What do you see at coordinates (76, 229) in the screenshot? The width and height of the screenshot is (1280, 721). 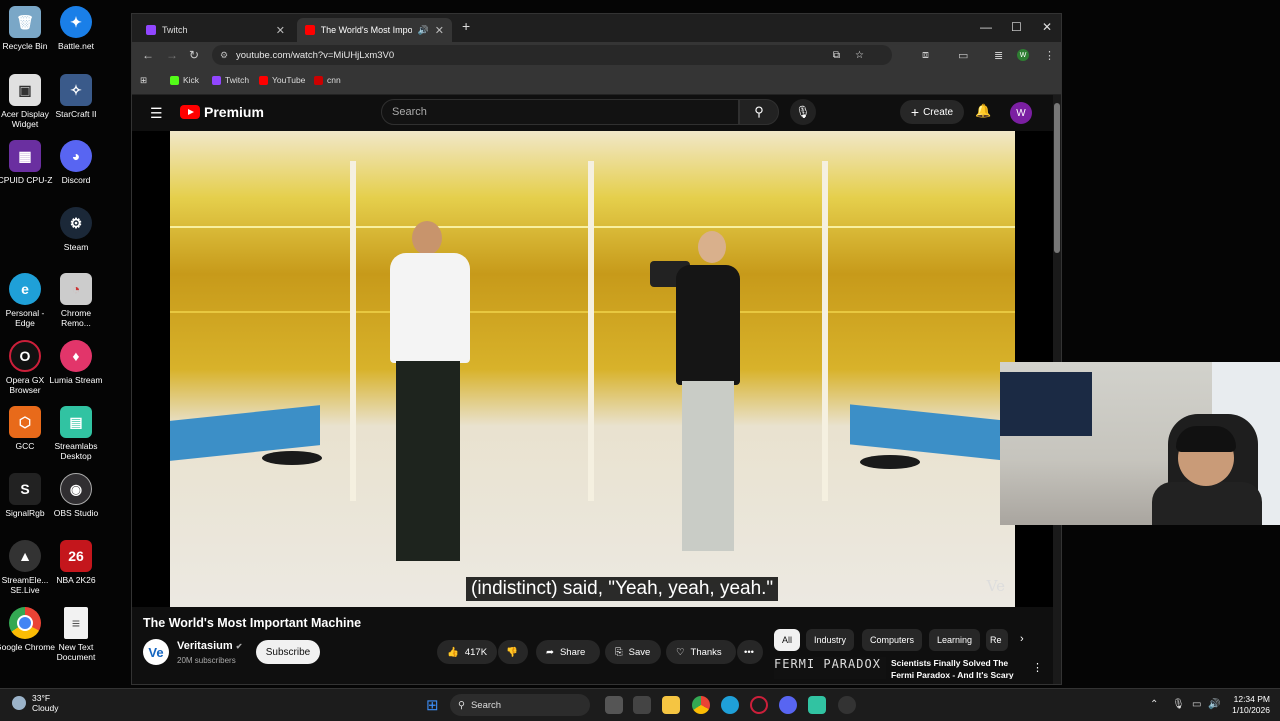 I see `desktop-icon-steam: ⚙ Steam` at bounding box center [76, 229].